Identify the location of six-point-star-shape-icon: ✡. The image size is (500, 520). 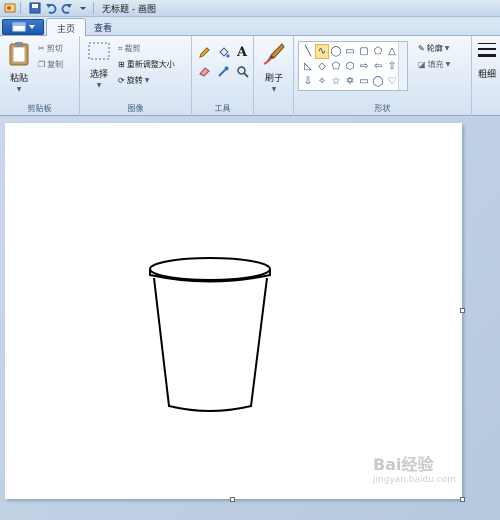
(350, 81).